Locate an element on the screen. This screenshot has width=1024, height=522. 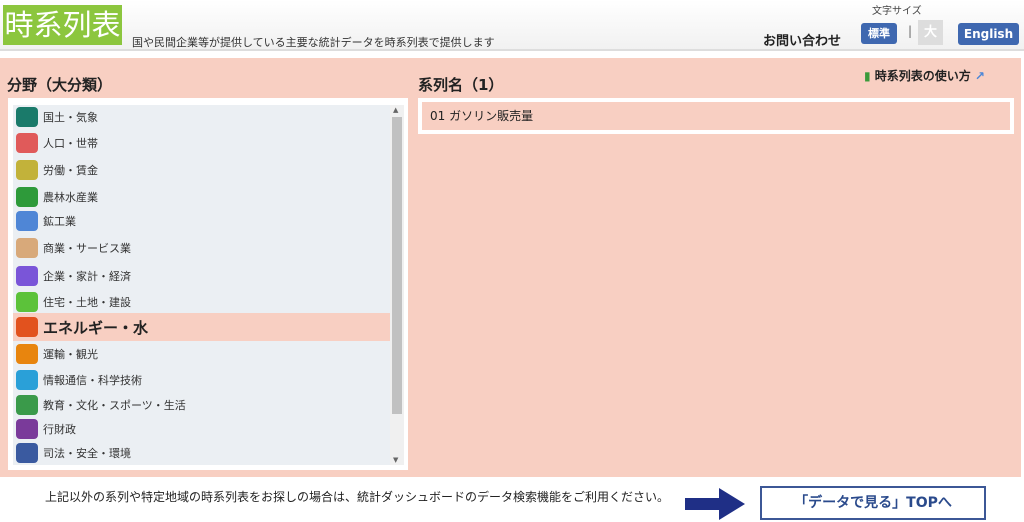
series-title: 系列名（1） is located at coordinates (461, 85).